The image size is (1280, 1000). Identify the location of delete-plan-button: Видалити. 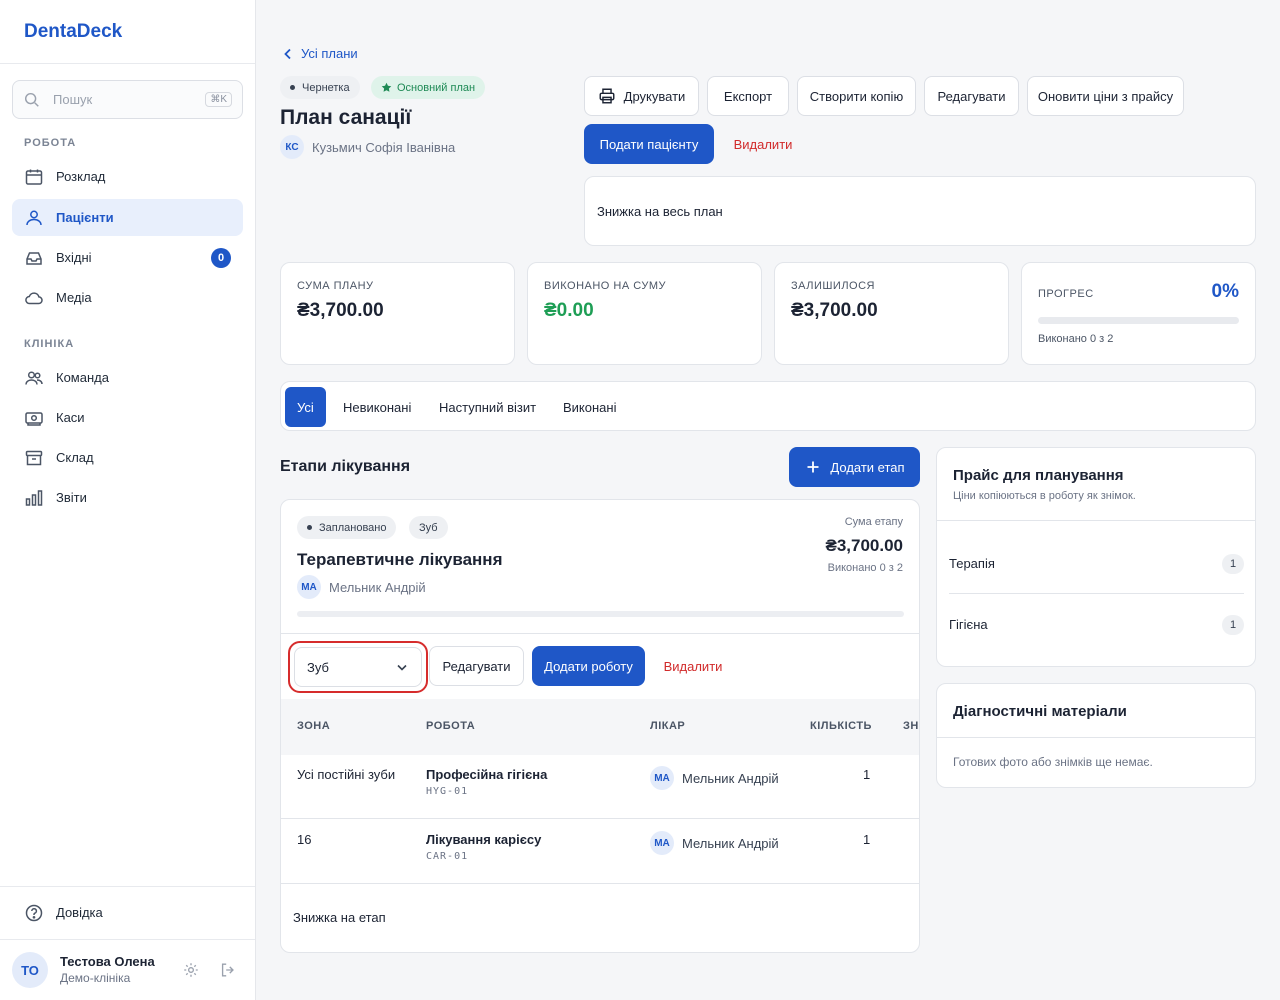
(763, 144).